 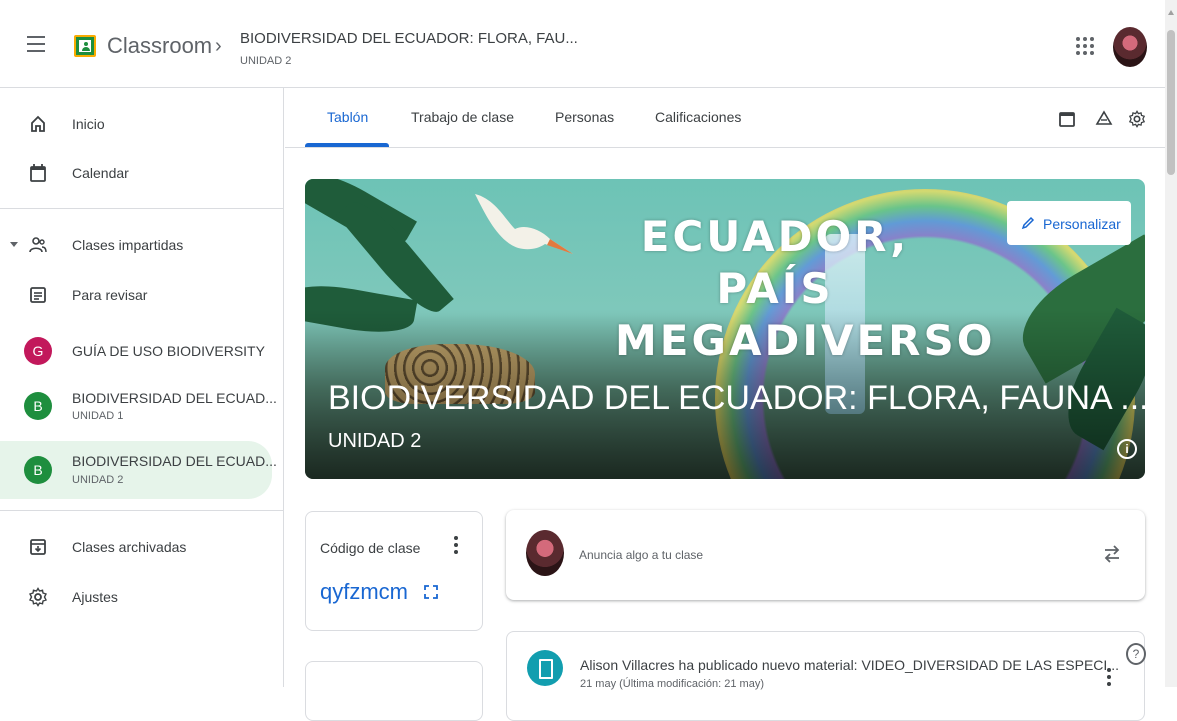 What do you see at coordinates (129, 547) in the screenshot?
I see `sidebar-item-label: Clases archivadas` at bounding box center [129, 547].